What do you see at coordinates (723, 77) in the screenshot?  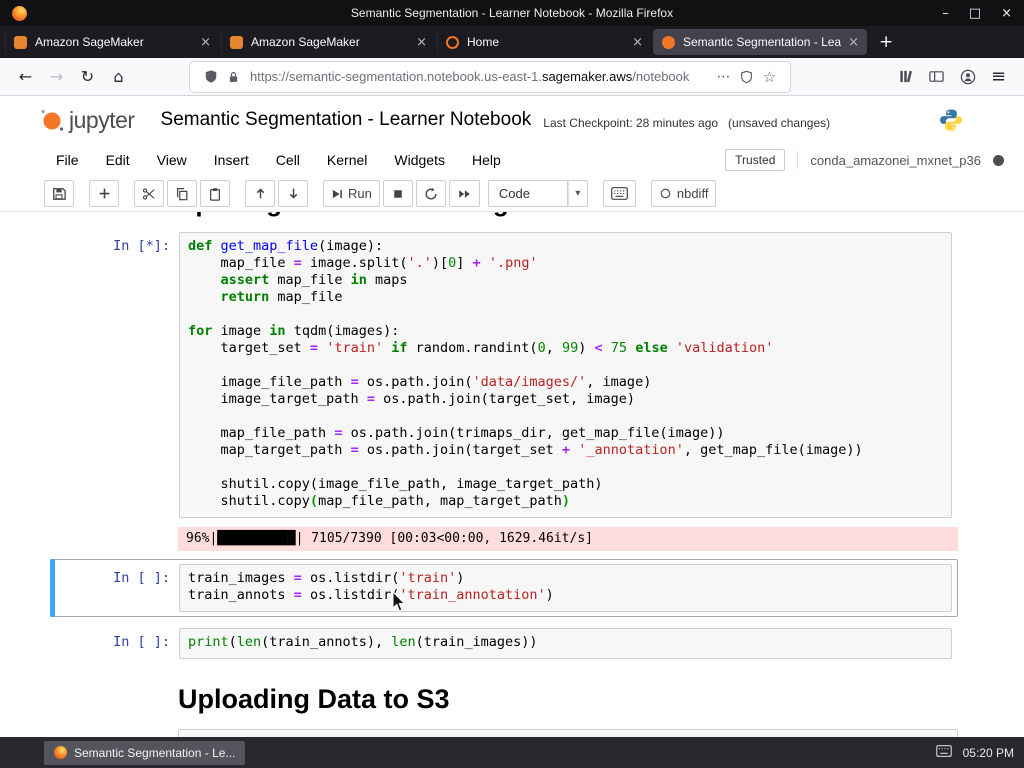 I see `page-actions-icon: ⋯` at bounding box center [723, 77].